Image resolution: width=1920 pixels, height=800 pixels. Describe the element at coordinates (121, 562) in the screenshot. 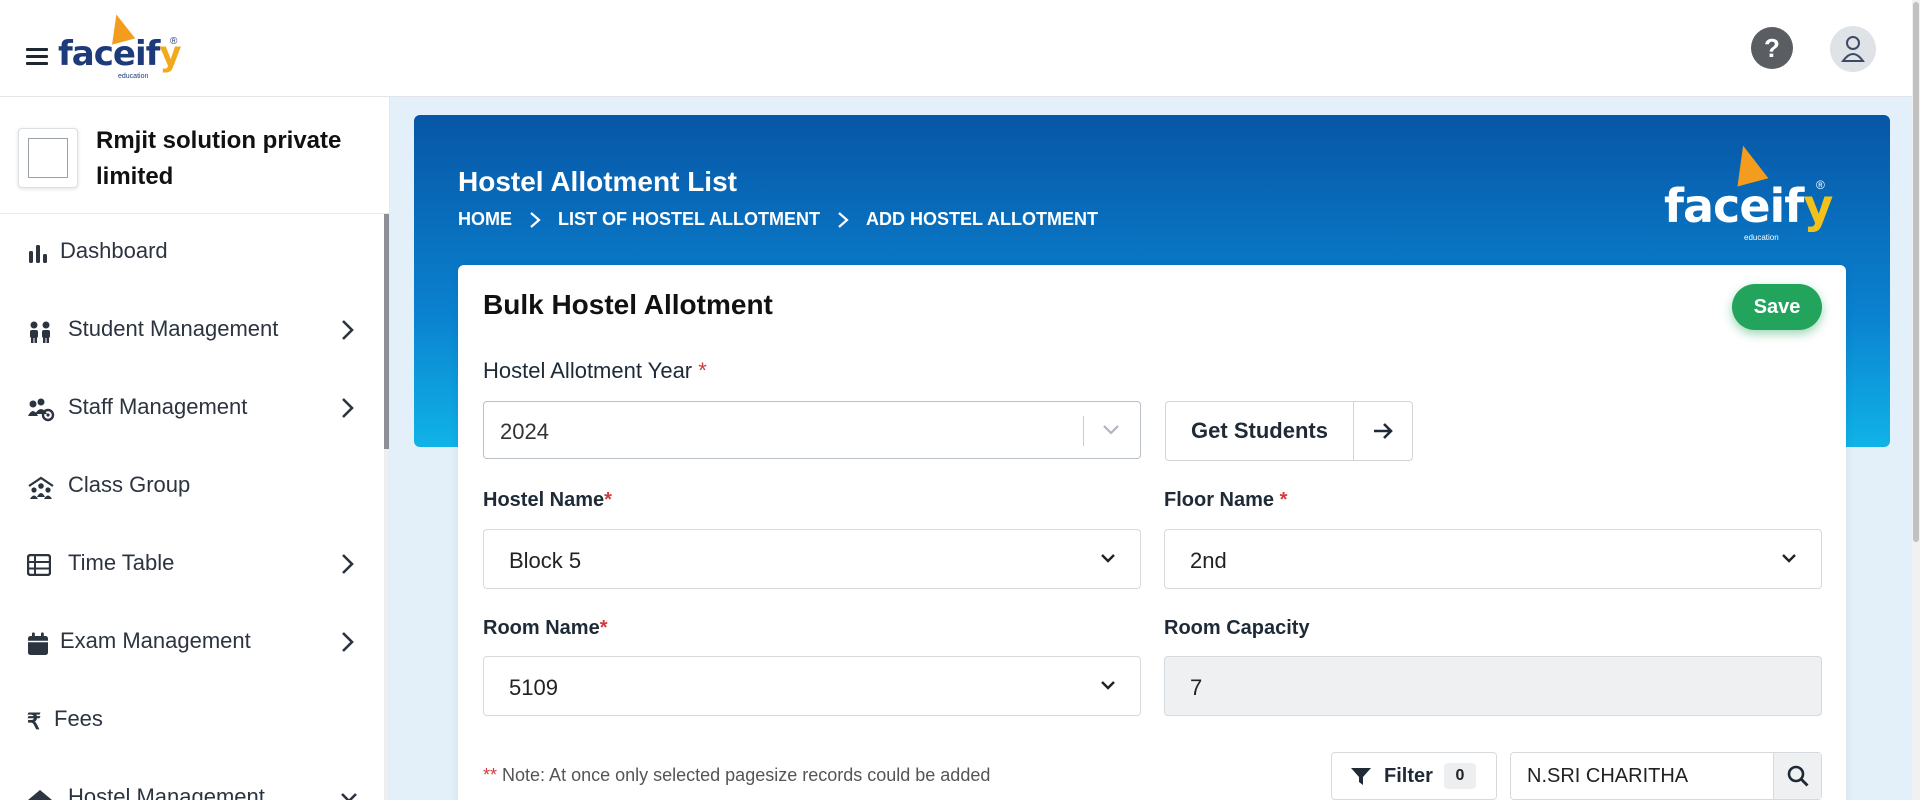

I see `sidebar-item-label: Time Table` at that location.